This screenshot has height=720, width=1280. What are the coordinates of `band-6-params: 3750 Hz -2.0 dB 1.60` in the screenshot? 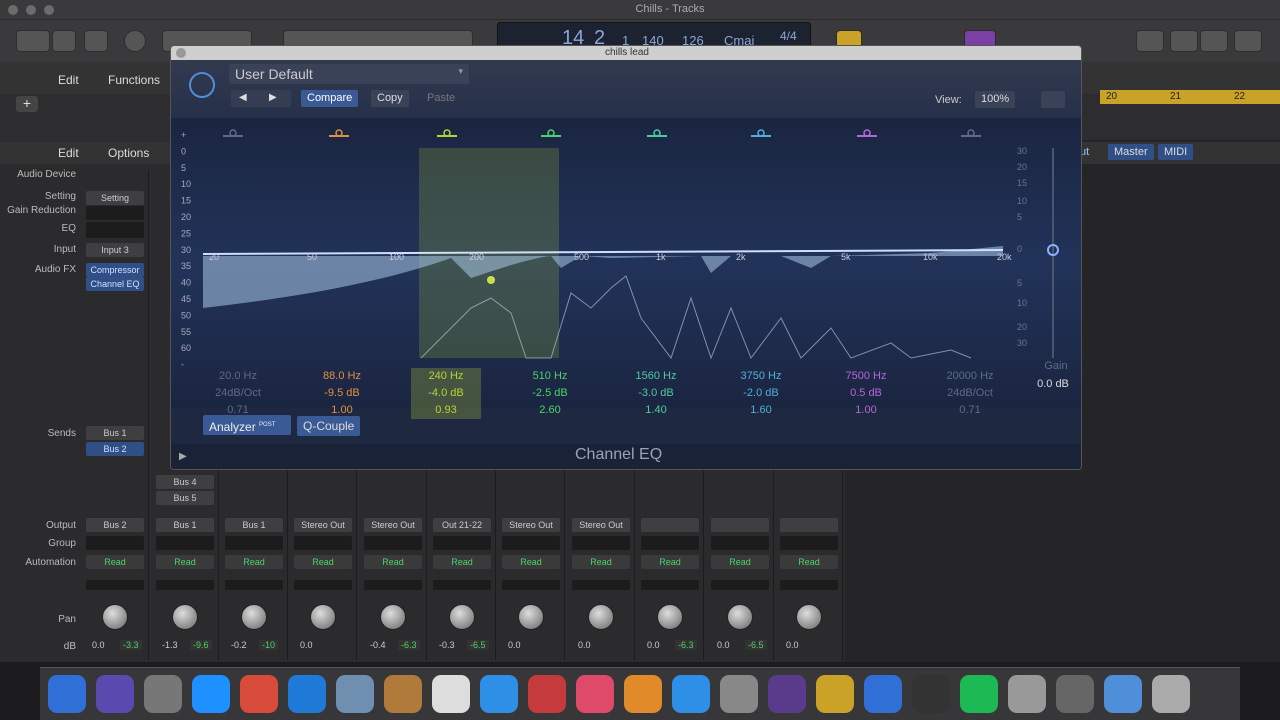 It's located at (761, 393).